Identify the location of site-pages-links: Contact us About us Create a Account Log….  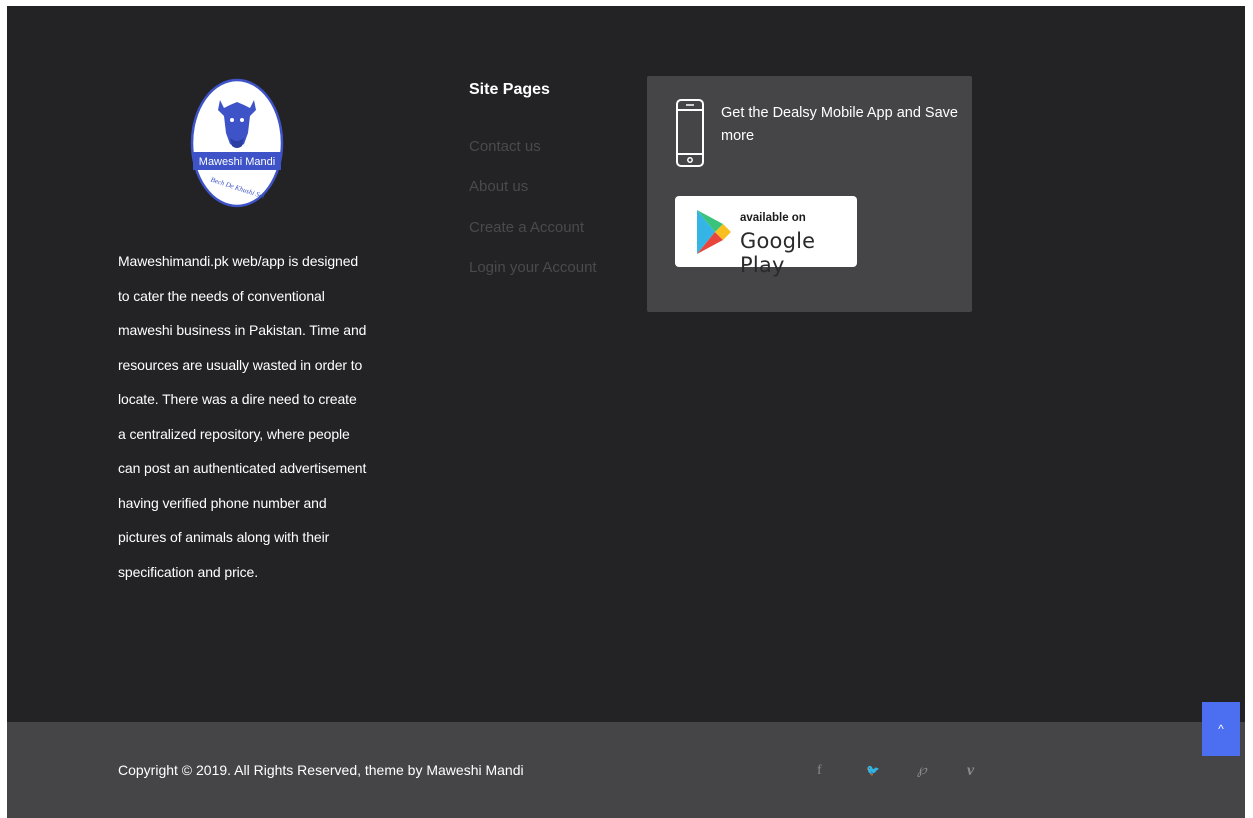
(549, 217).